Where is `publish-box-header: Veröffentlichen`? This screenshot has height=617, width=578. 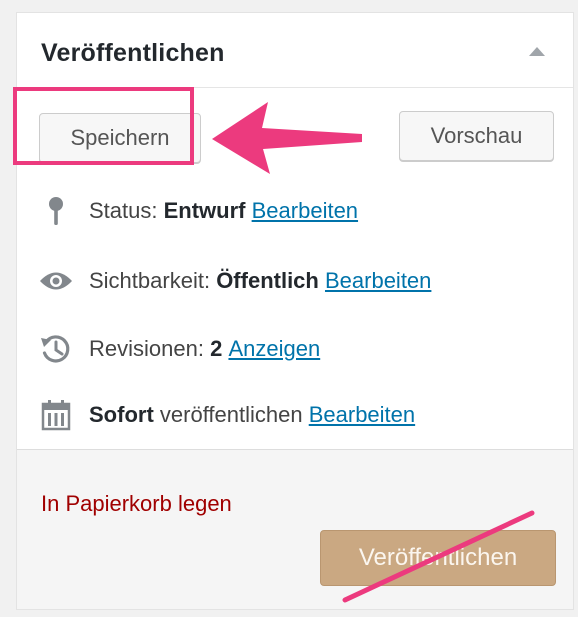 publish-box-header: Veröffentlichen is located at coordinates (295, 50).